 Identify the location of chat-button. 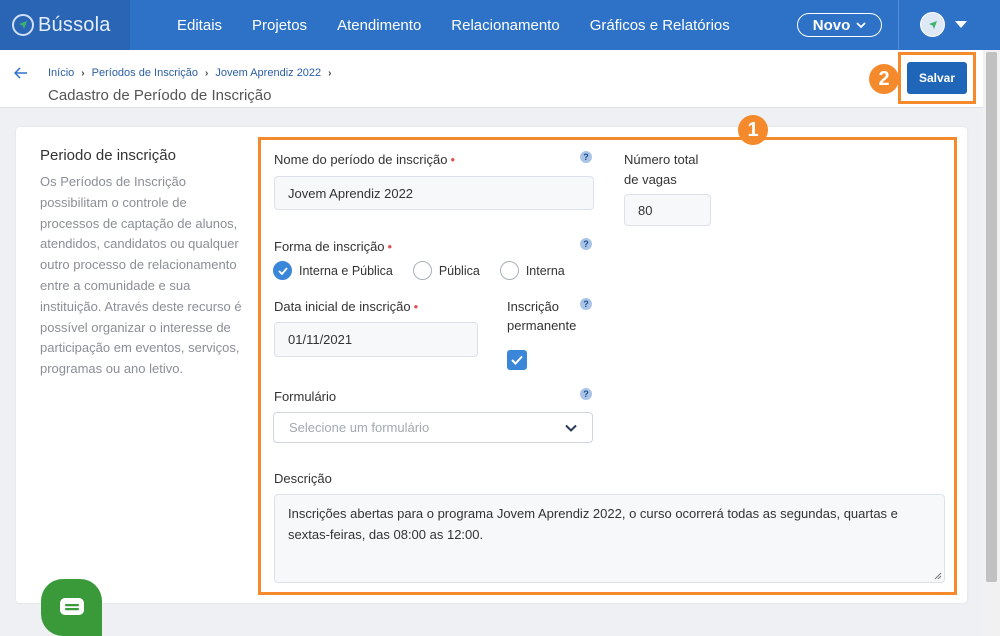
(71, 607).